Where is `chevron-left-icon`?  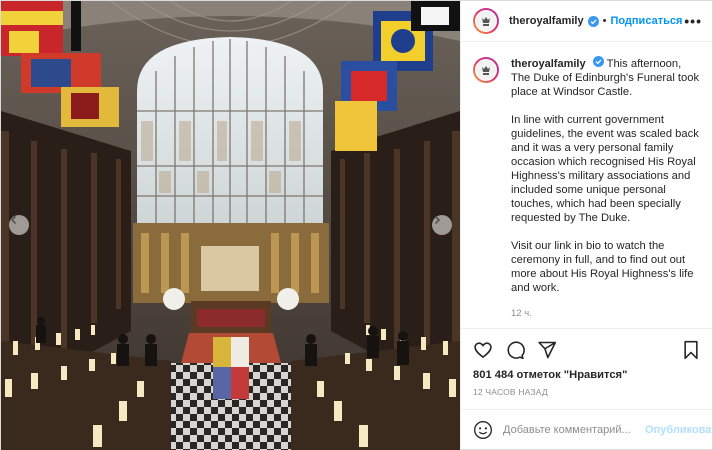
chevron-left-icon is located at coordinates (13, 220).